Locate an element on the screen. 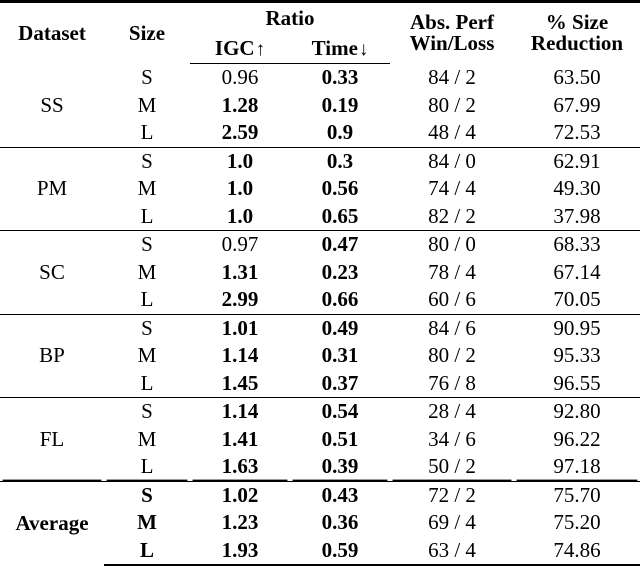  size-reduction-value: 70.05 is located at coordinates (577, 299).